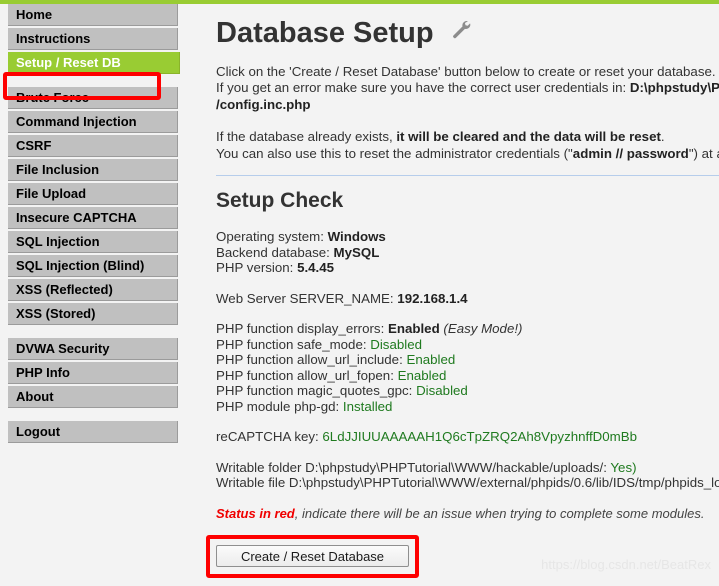  I want to click on intro-line-4-prefix: If the database already exists,, so click(306, 137).